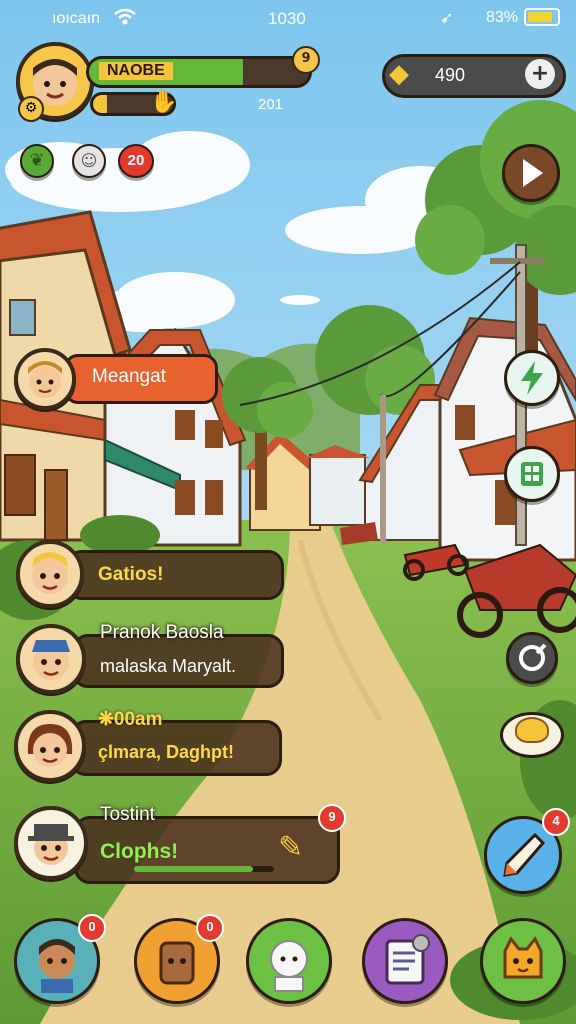  I want to click on chat-item-1: Meangat, so click(116, 379).